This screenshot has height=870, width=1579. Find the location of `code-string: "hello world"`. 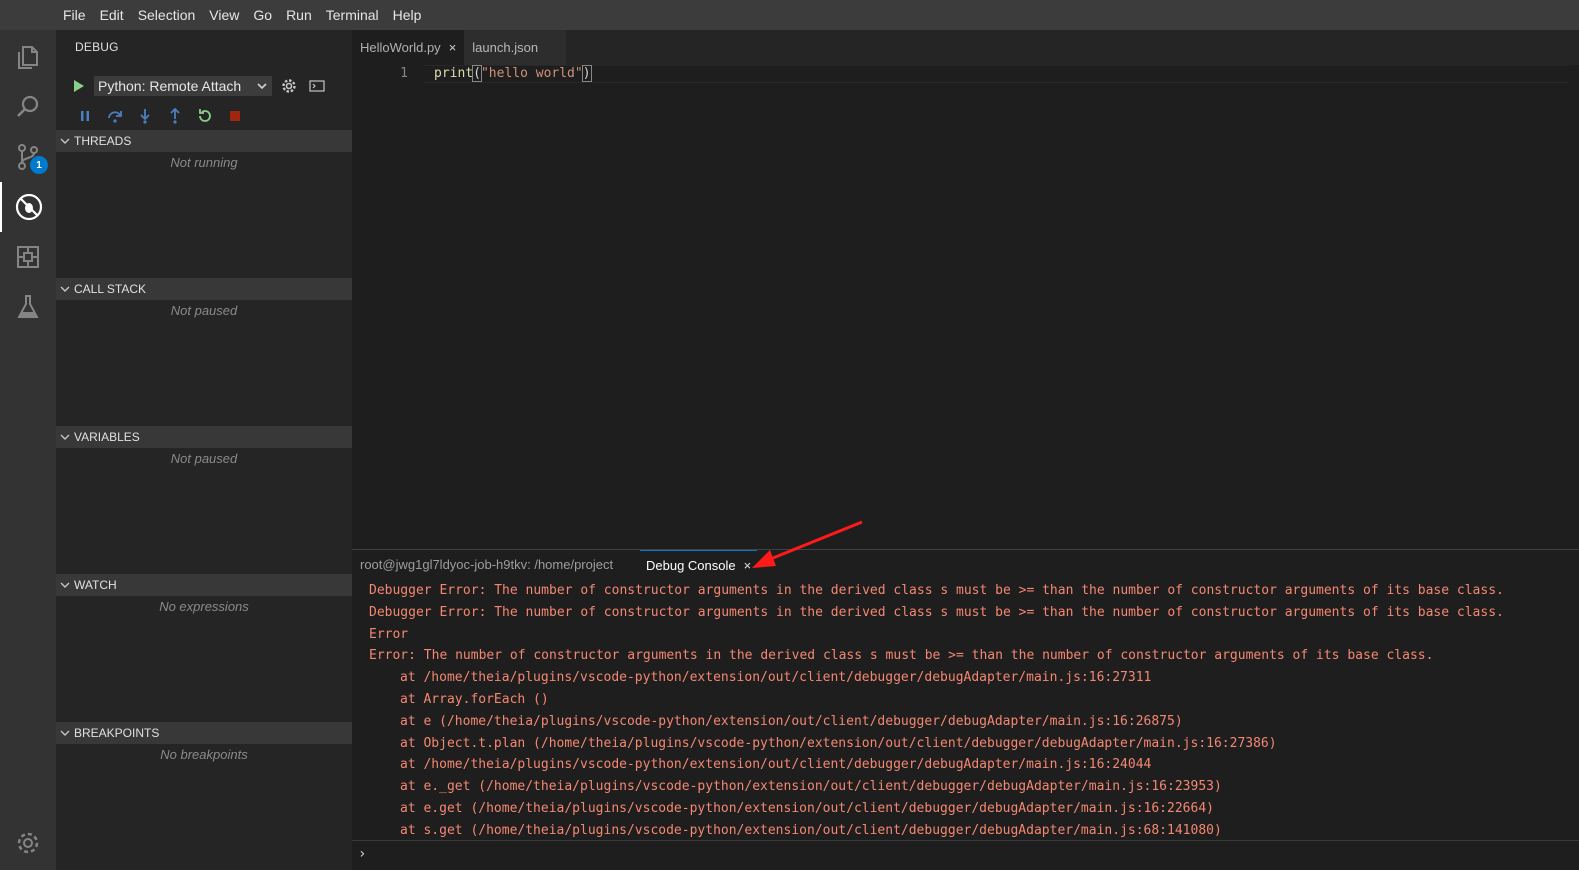

code-string: "hello world" is located at coordinates (531, 73).